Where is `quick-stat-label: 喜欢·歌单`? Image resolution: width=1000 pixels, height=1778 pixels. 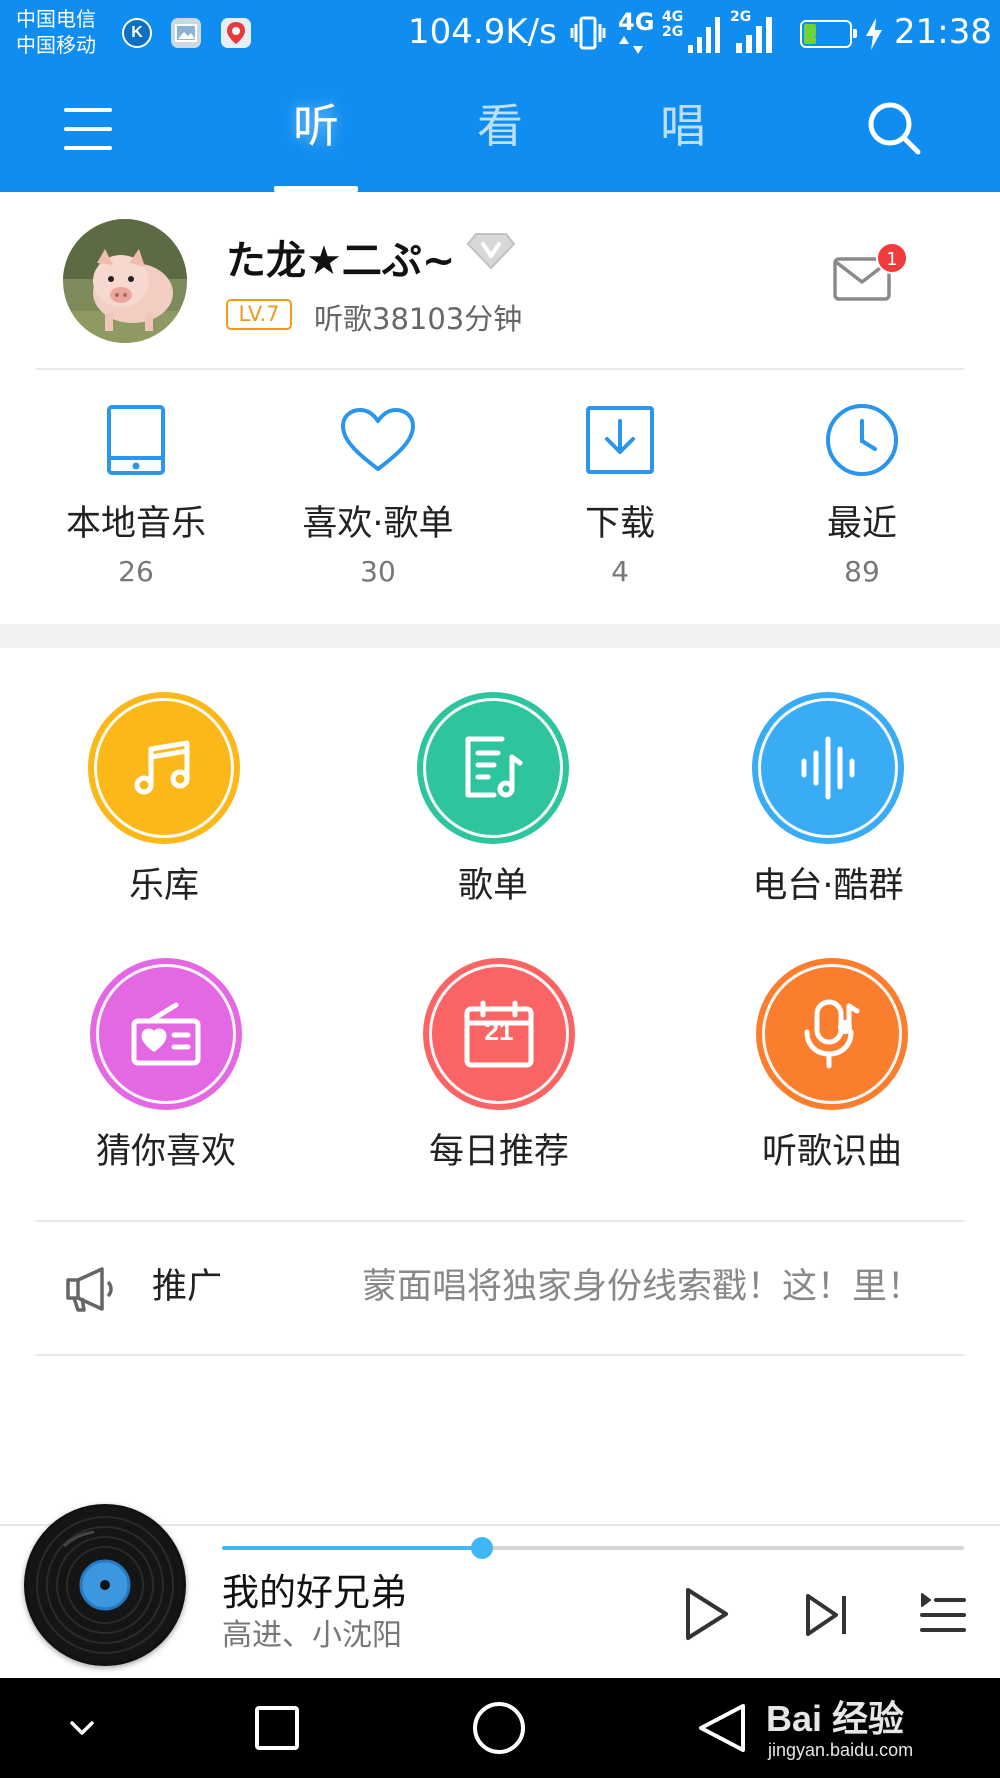
quick-stat-label: 喜欢·歌单 is located at coordinates (378, 524).